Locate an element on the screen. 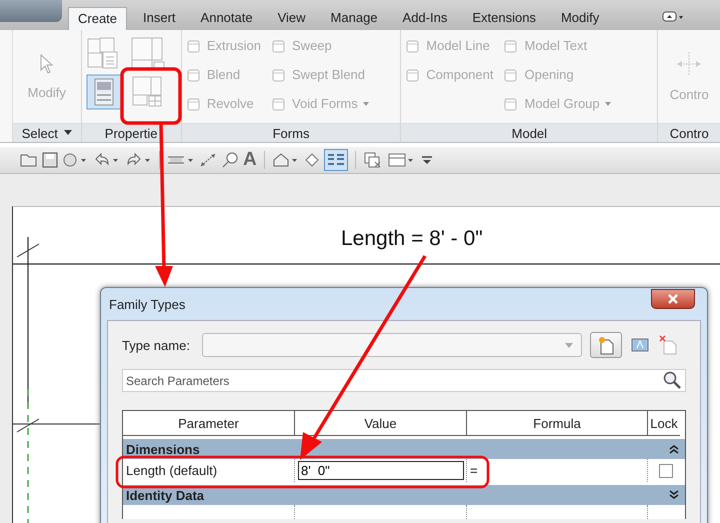  group-name: Dimensions is located at coordinates (163, 449).